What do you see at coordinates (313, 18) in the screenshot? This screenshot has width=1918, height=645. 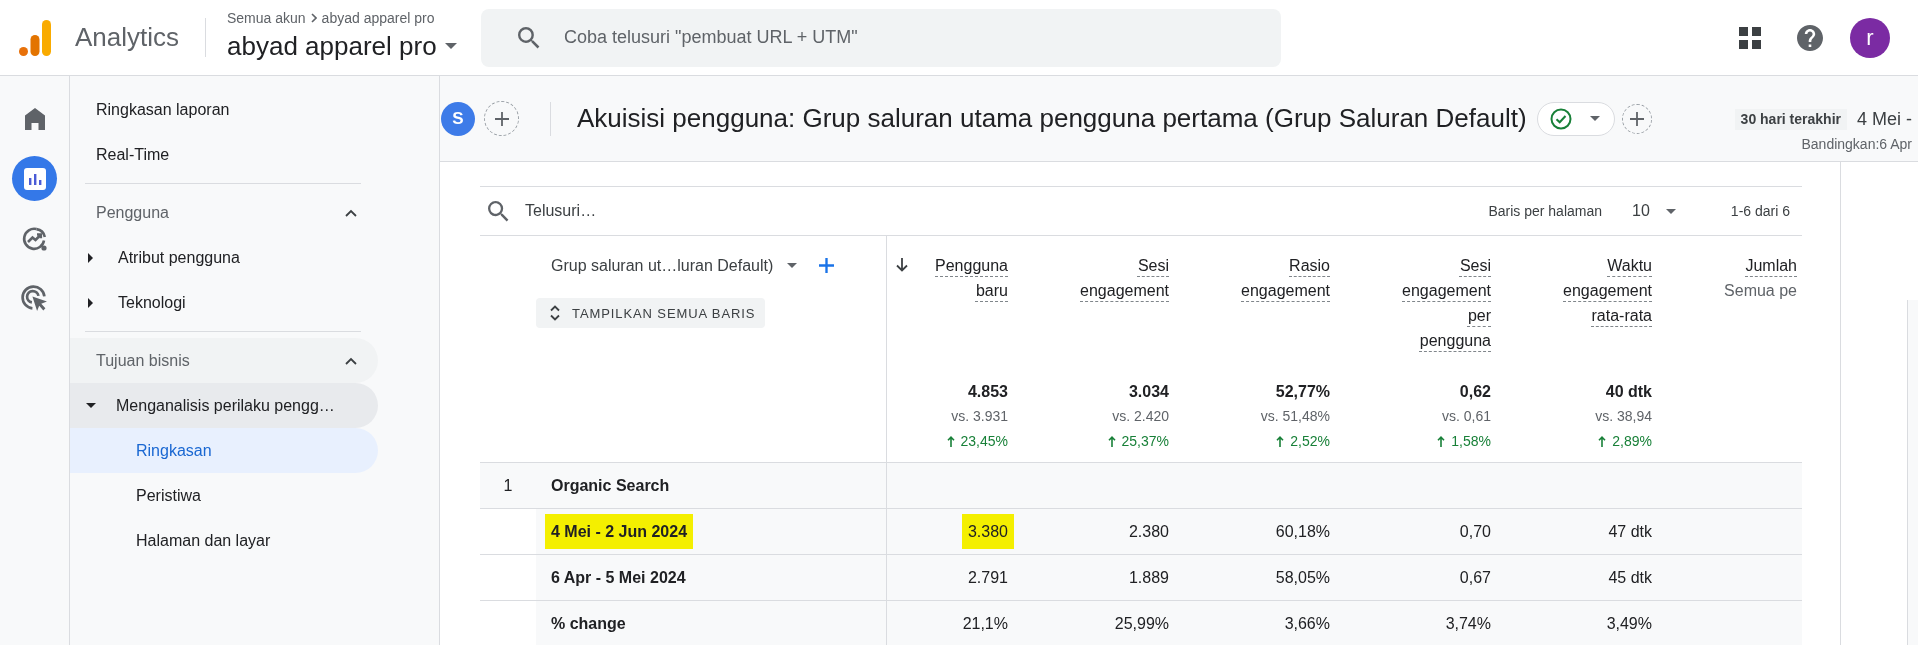 I see `chevron-right-icon` at bounding box center [313, 18].